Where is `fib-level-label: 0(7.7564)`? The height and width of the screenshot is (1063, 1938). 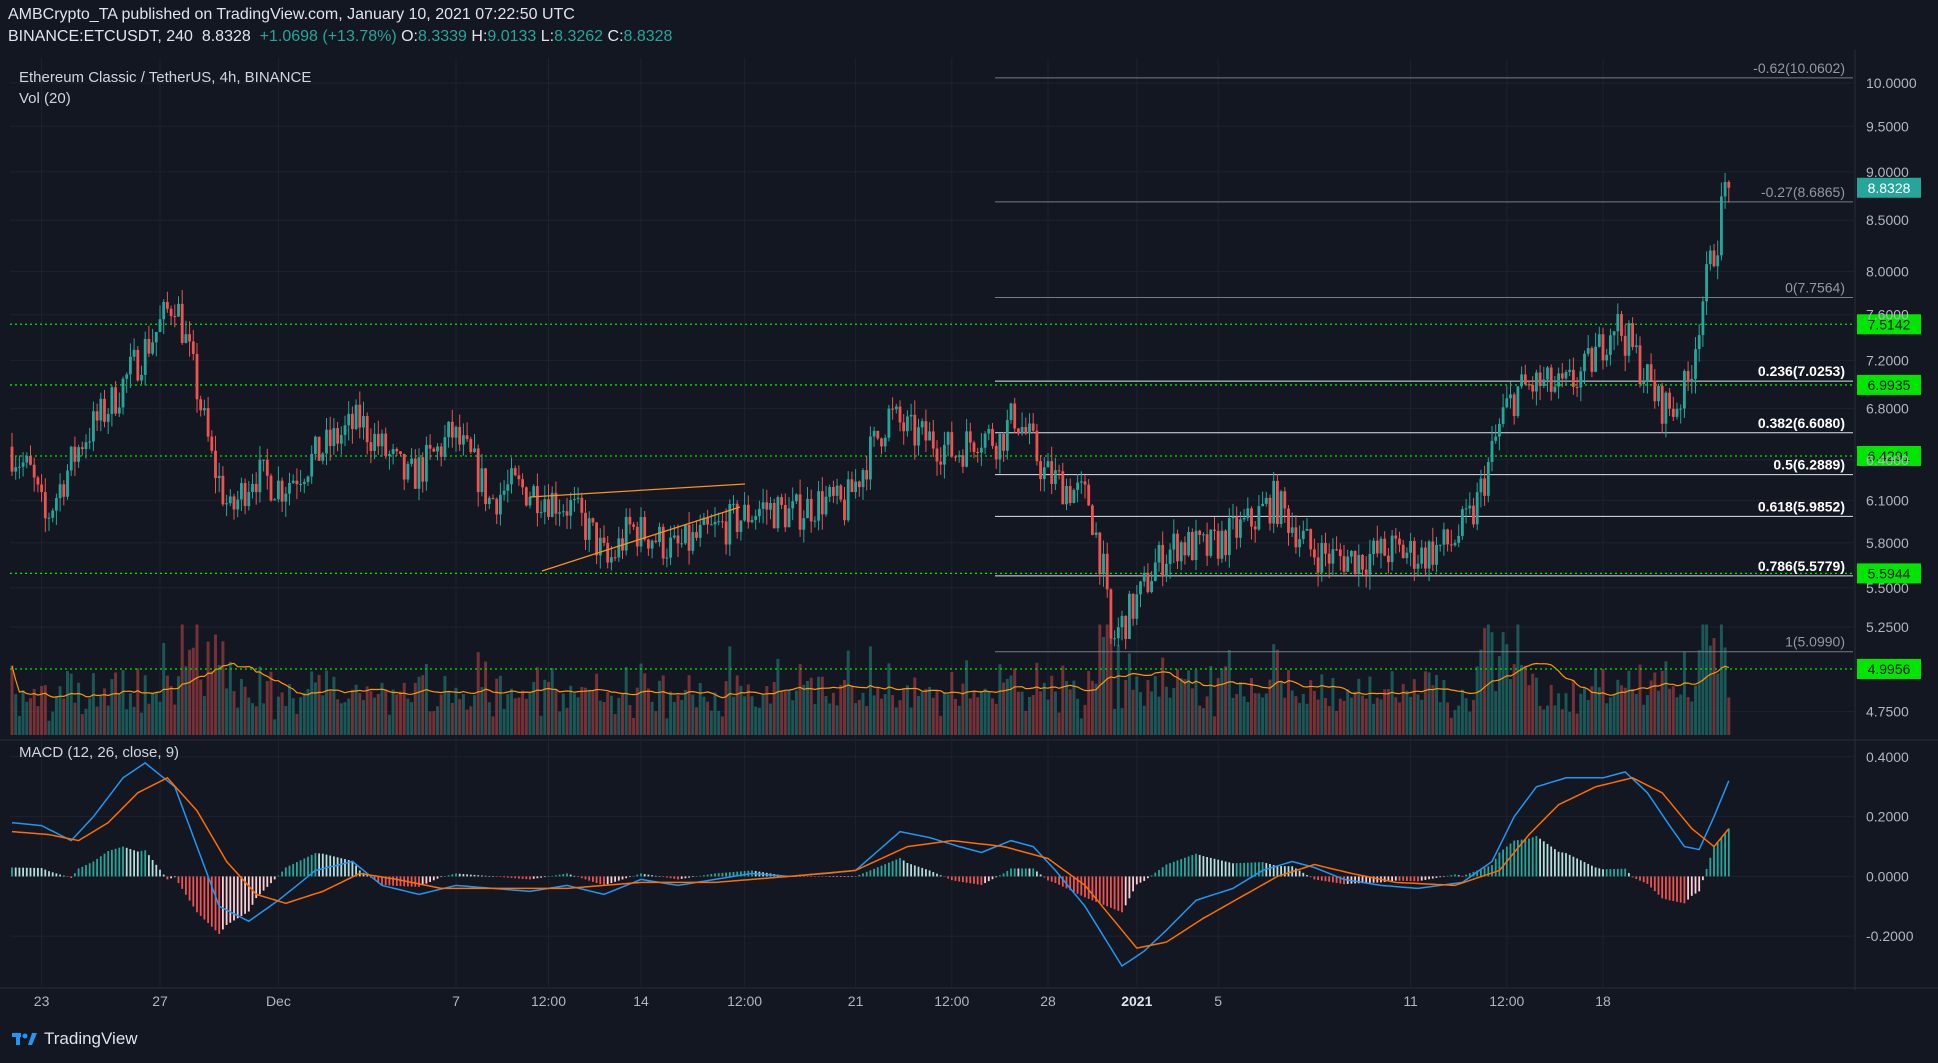 fib-level-label: 0(7.7564) is located at coordinates (1815, 287).